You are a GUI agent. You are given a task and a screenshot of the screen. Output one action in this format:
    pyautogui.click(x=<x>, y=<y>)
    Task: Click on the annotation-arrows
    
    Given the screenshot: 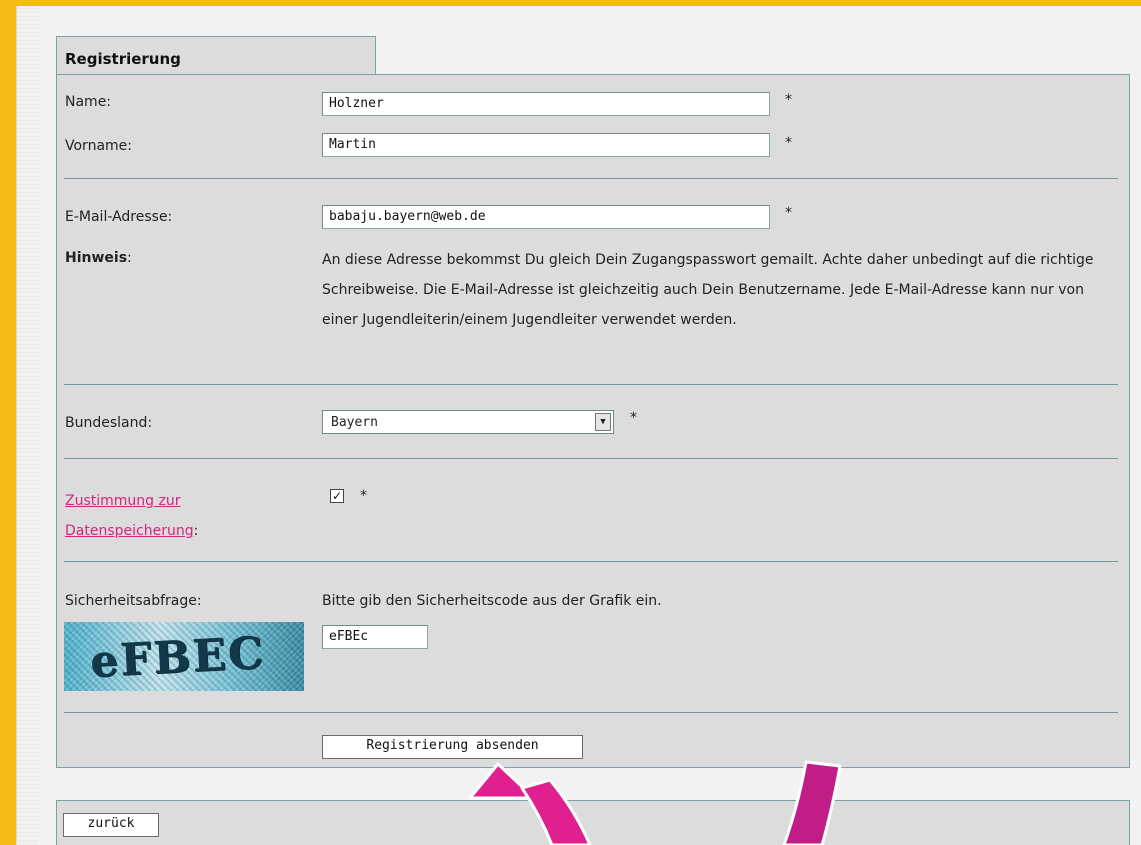 What is the action you would take?
    pyautogui.click(x=655, y=802)
    